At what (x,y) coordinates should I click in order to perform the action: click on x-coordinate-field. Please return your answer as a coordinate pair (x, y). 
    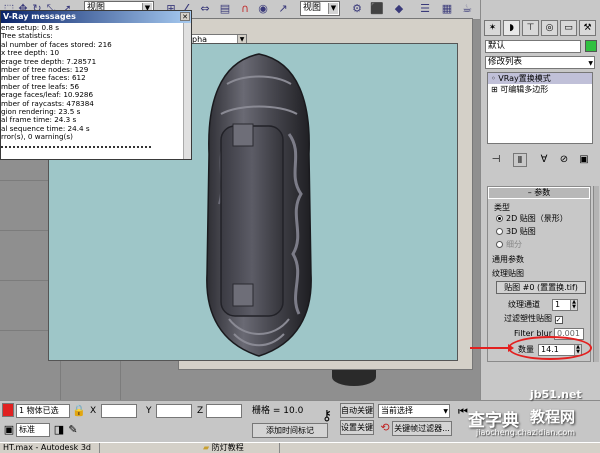
    Looking at the image, I should click on (119, 411).